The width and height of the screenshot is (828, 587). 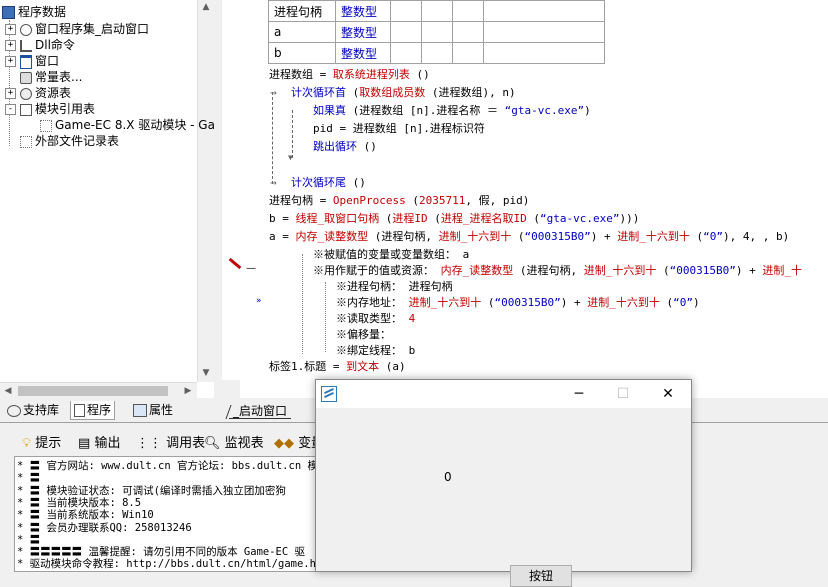 I want to click on editor-scroll-corner, so click(x=231, y=389).